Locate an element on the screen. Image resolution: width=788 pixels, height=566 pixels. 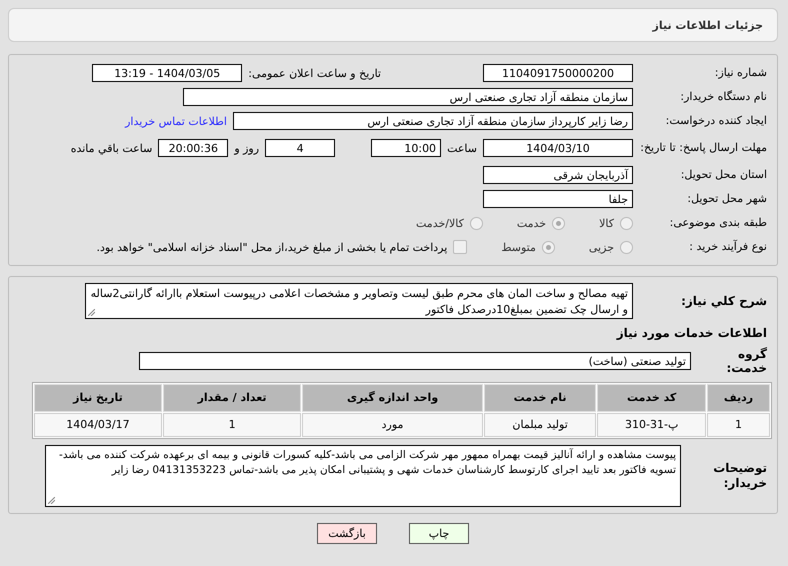
text-field: 1404/03/05 - 13:19 is located at coordinates (167, 73).